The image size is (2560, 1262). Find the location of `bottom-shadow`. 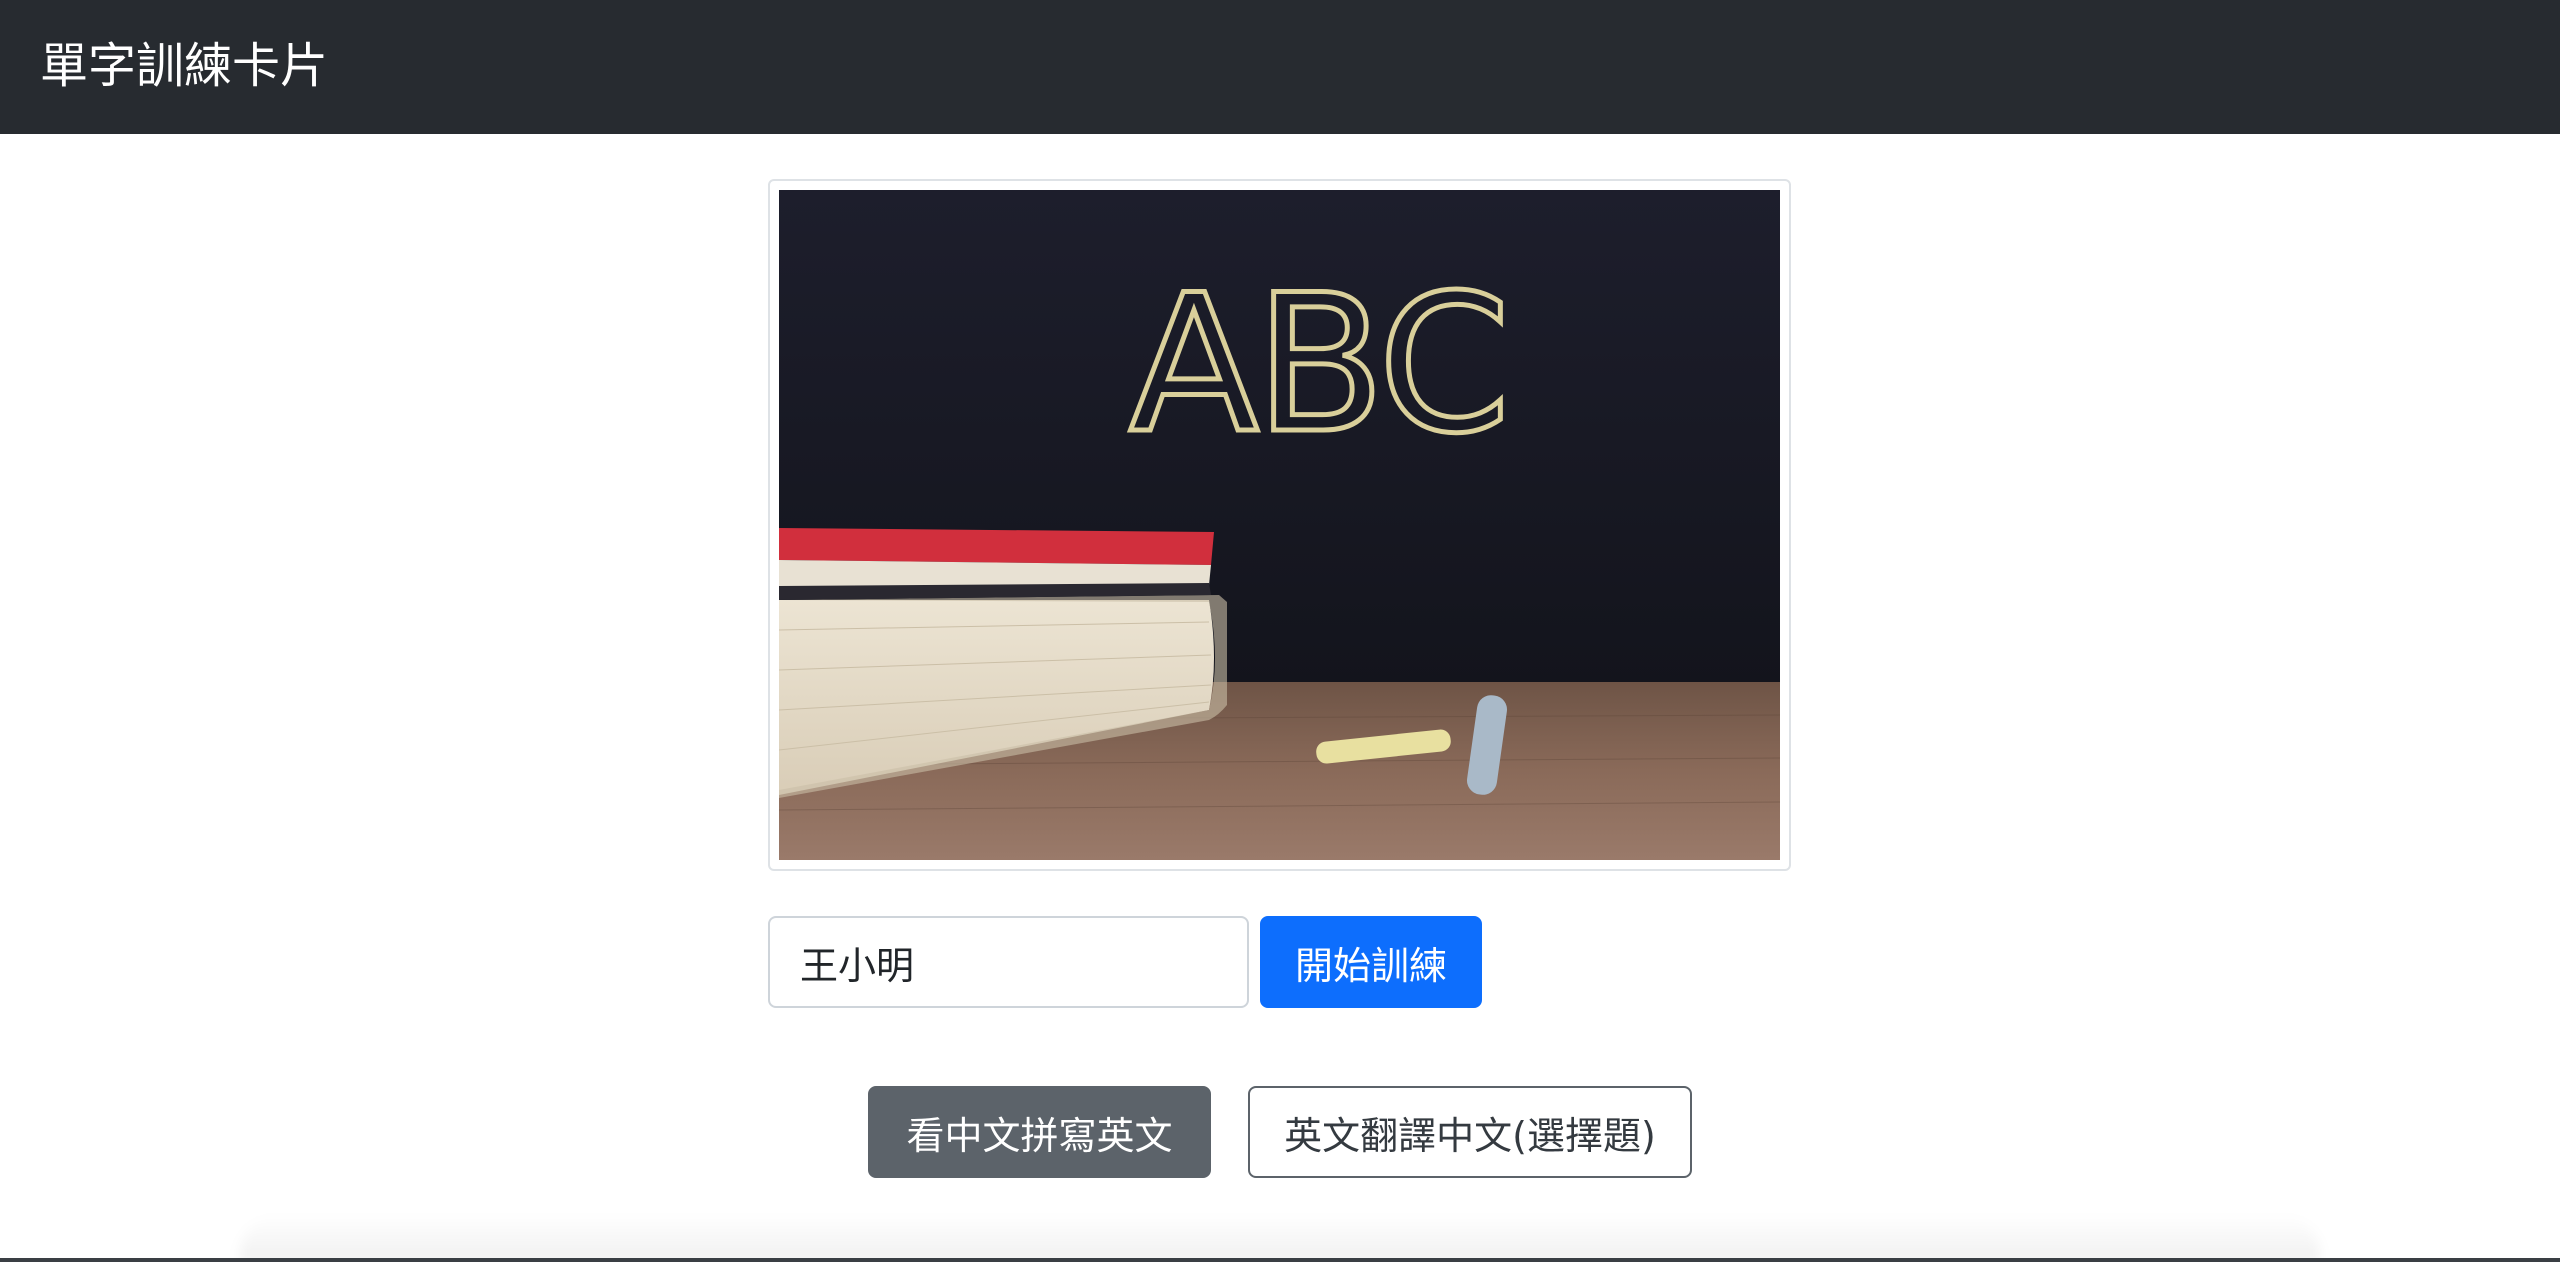

bottom-shadow is located at coordinates (1280, 1238).